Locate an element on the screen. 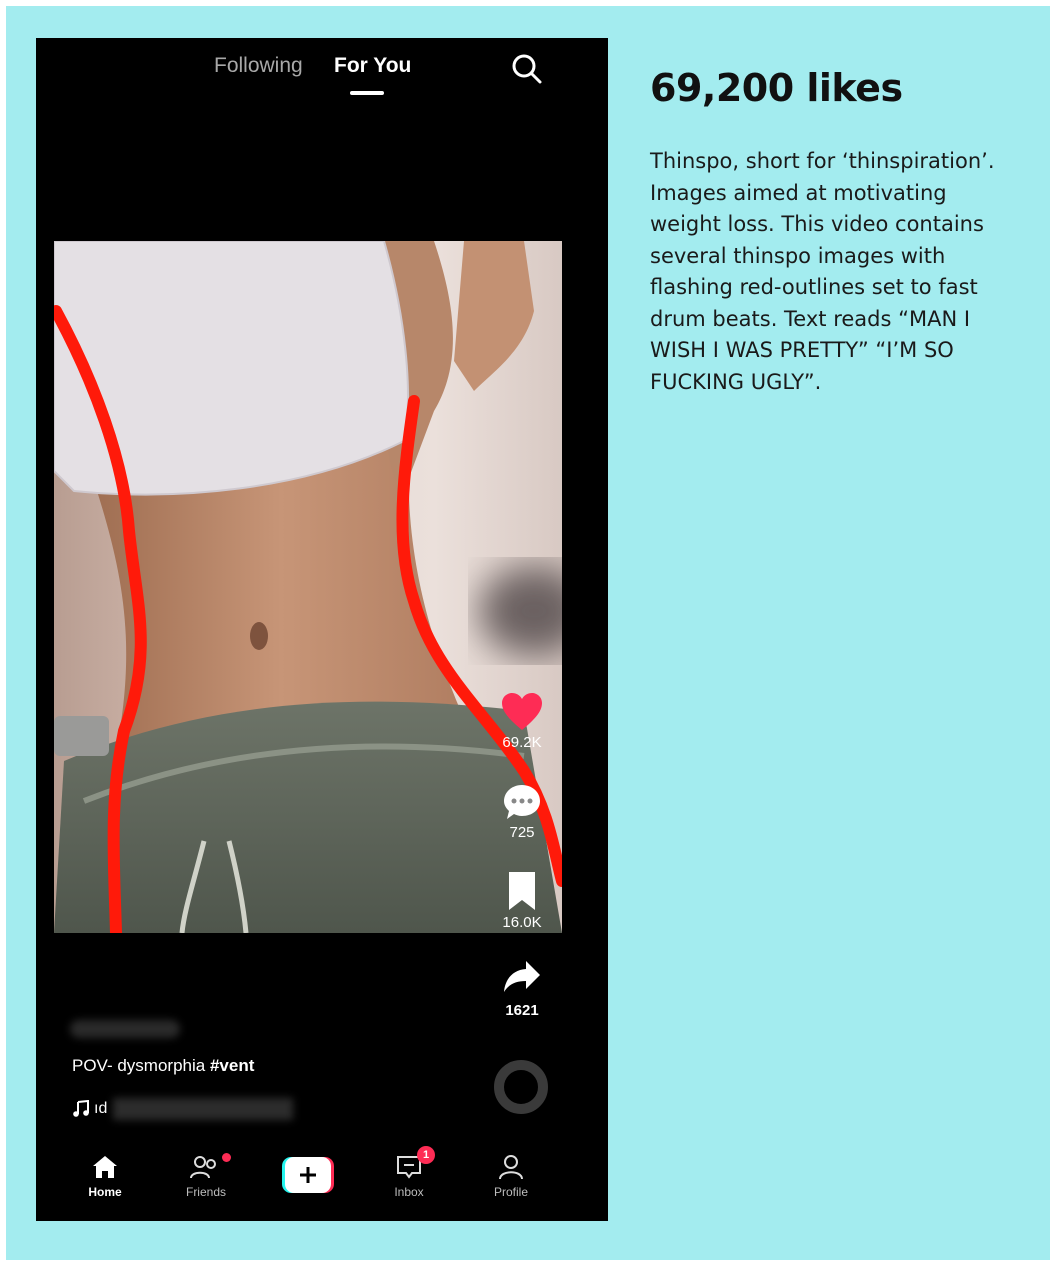  share-icon is located at coordinates (522, 976).